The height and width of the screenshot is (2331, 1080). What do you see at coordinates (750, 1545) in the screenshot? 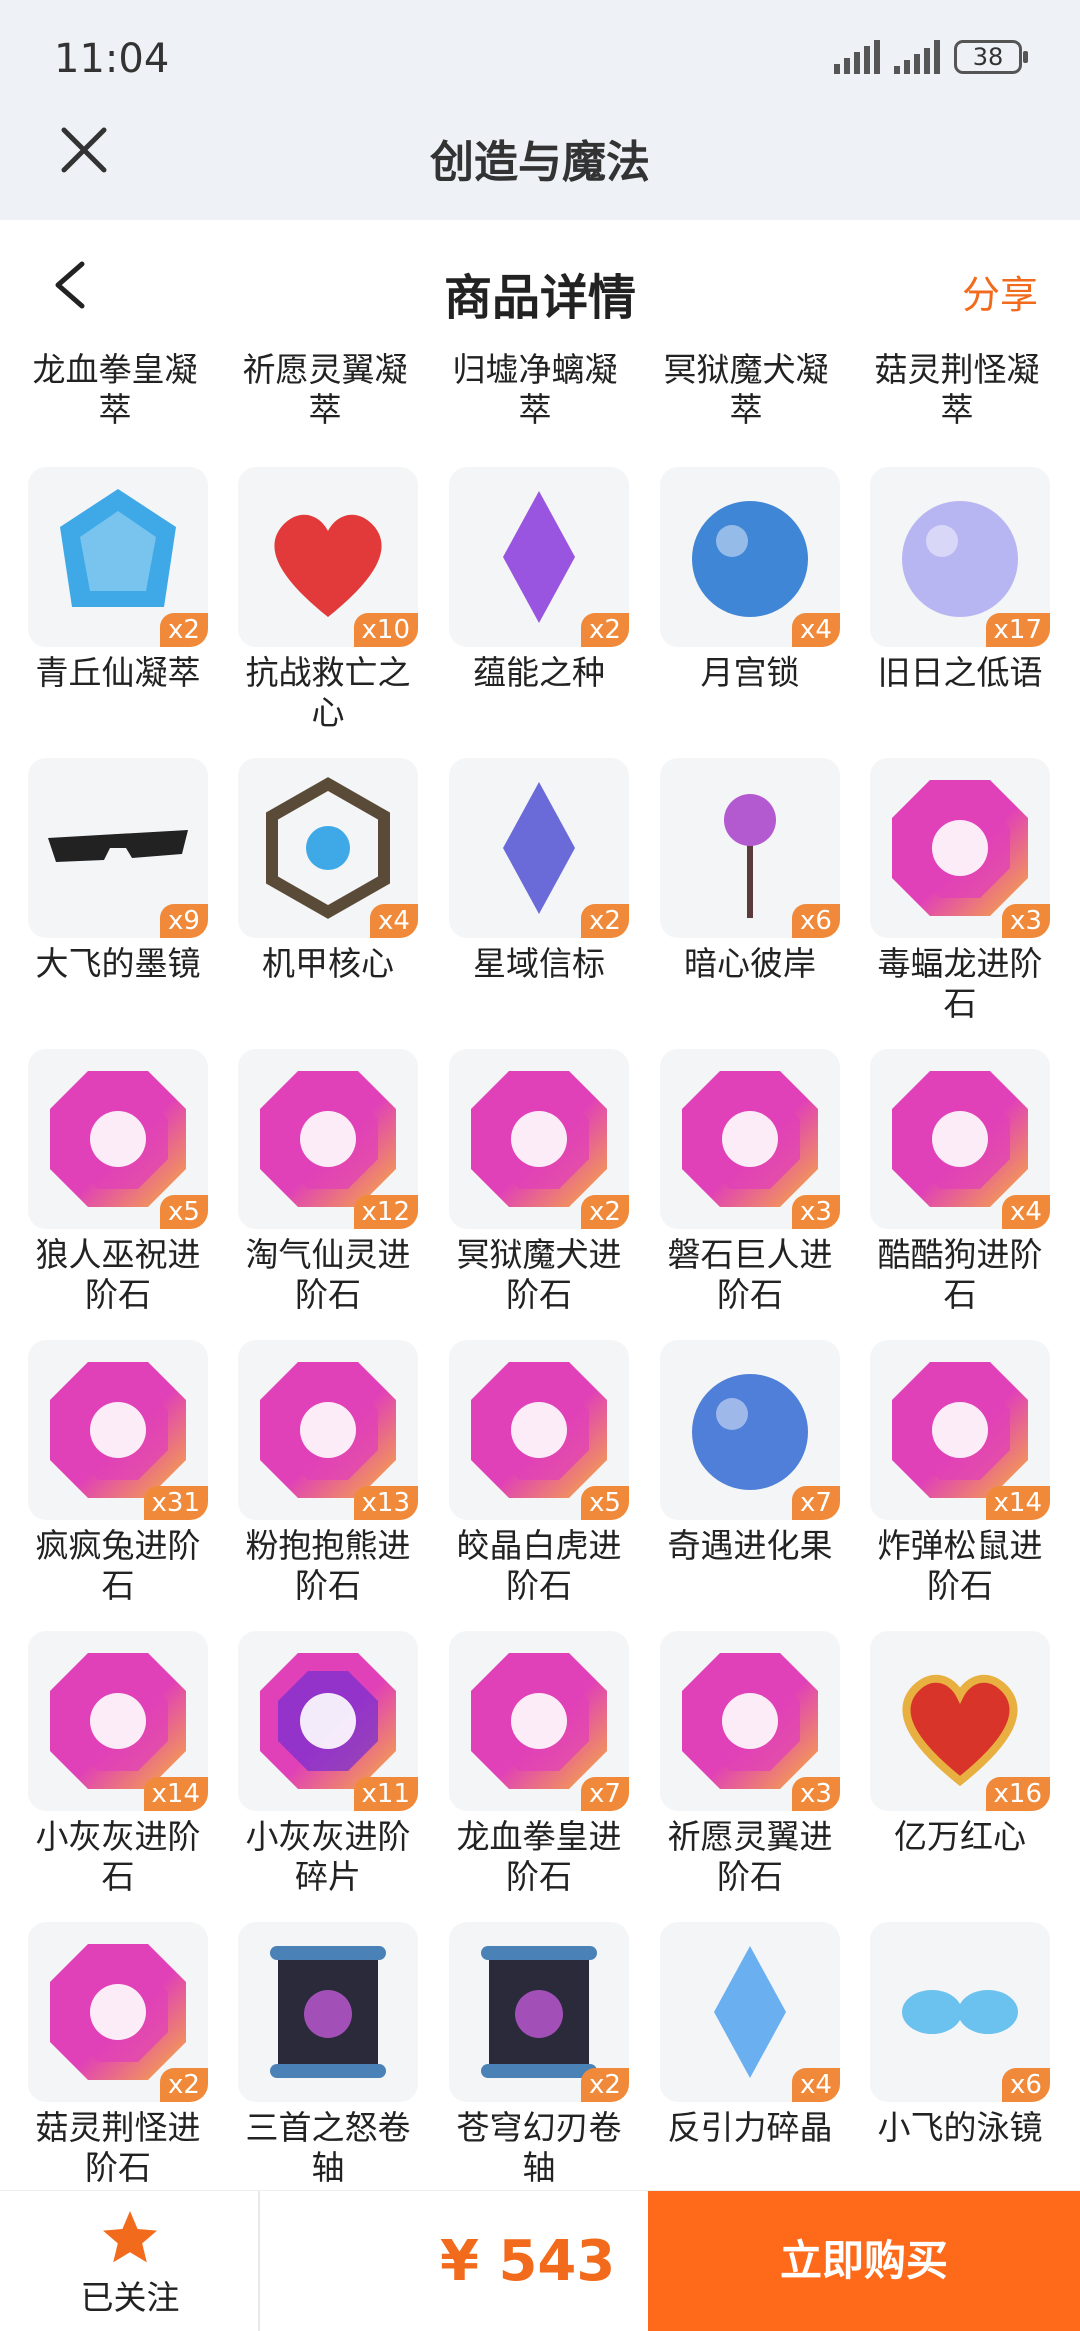
I see `item-label: 奇遇进化果` at bounding box center [750, 1545].